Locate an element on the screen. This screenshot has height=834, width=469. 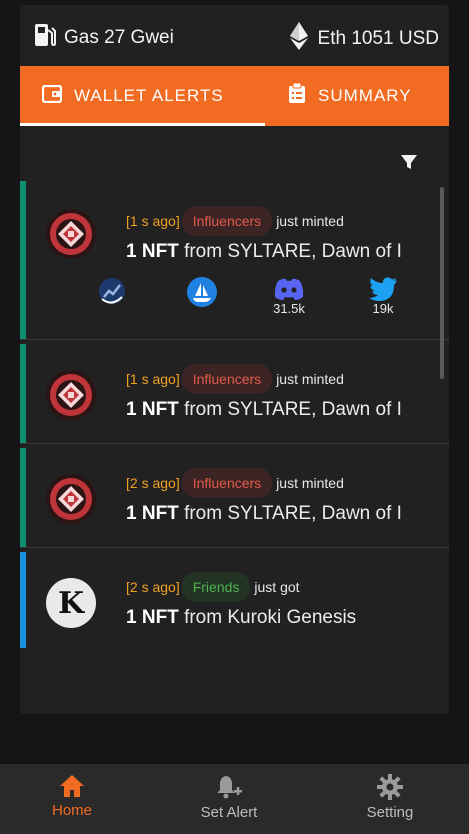
bell-plus-icon is located at coordinates (229, 787).